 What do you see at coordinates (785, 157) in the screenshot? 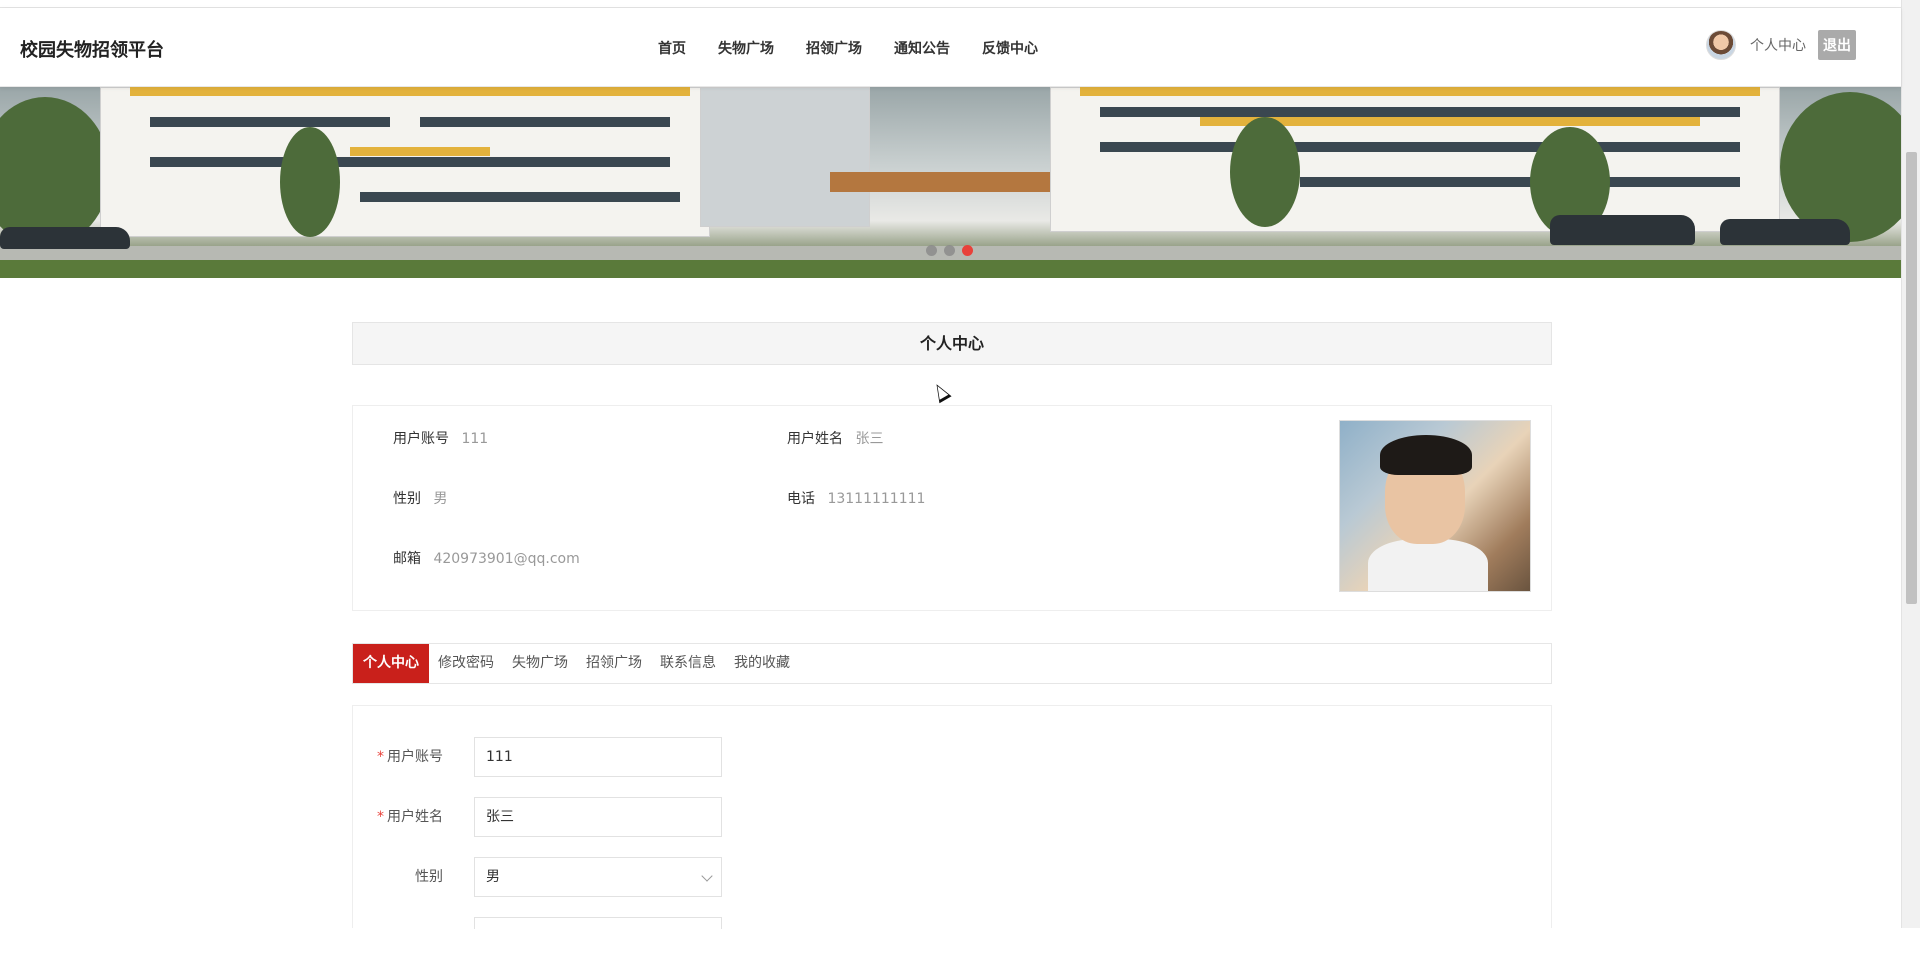
I see `banner-building-middle` at bounding box center [785, 157].